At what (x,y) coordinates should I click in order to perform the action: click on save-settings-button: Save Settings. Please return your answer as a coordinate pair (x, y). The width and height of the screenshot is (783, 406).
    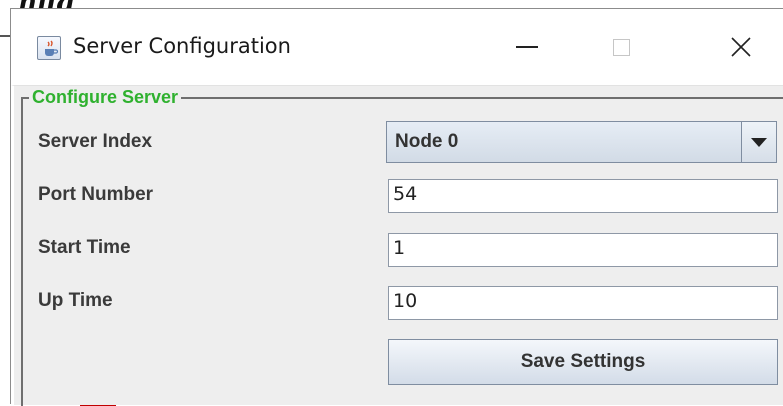
    Looking at the image, I should click on (583, 362).